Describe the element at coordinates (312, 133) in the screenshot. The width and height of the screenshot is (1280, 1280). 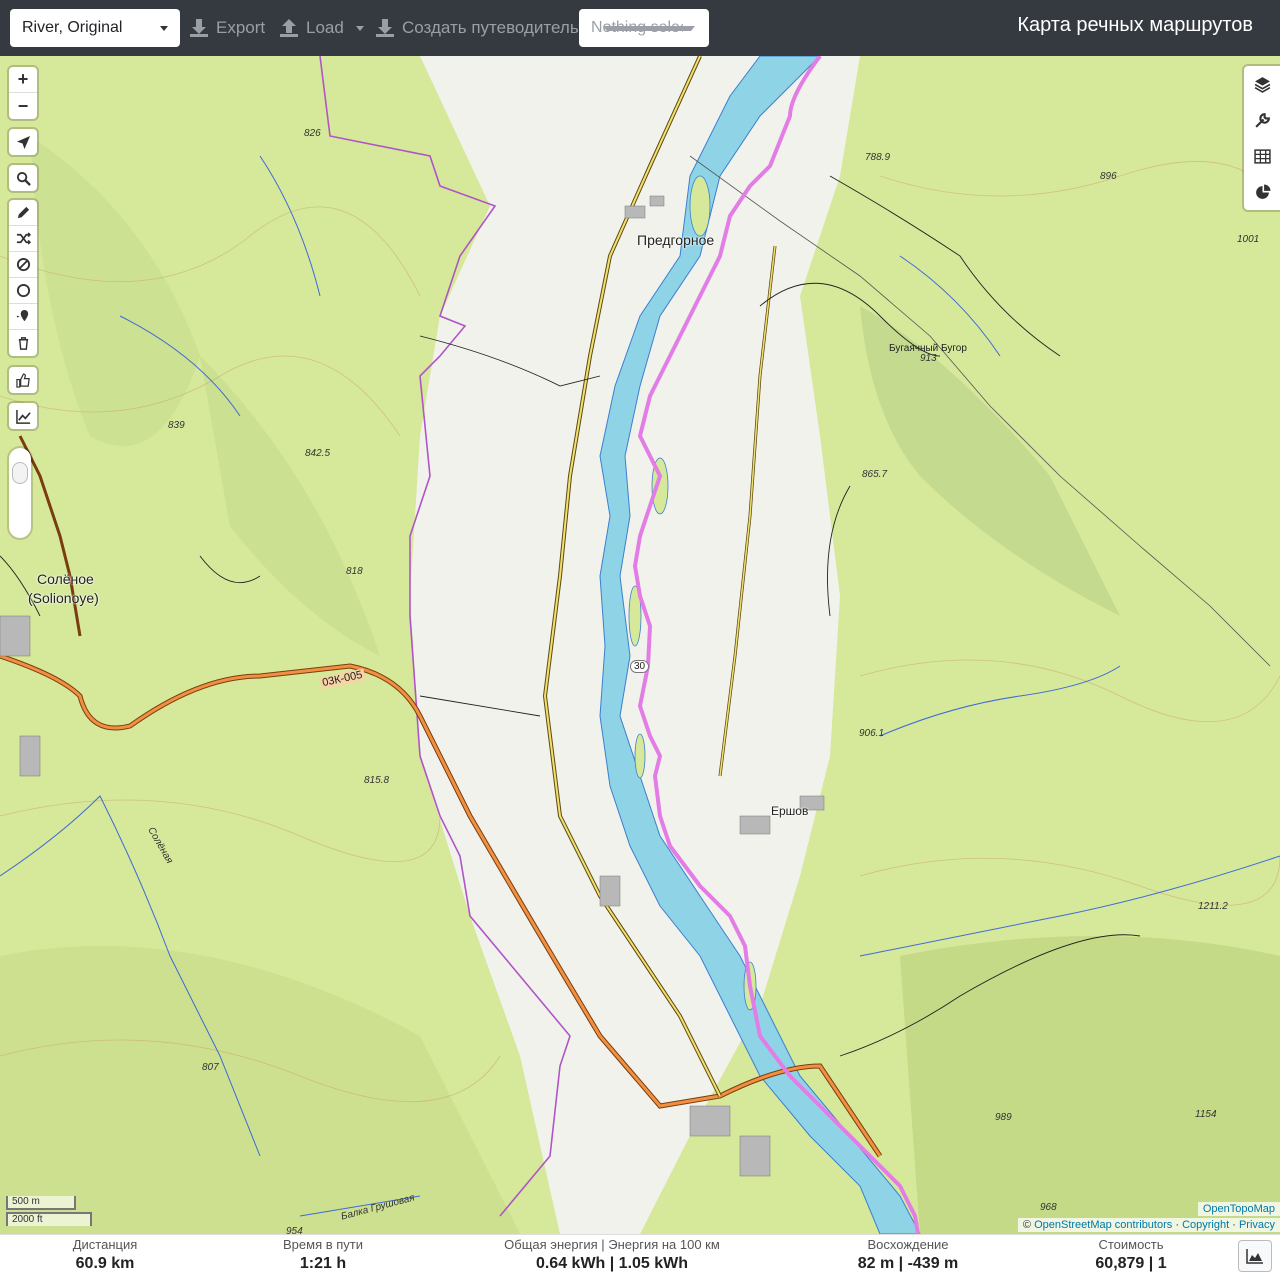
I see `elevation-label: 826` at that location.